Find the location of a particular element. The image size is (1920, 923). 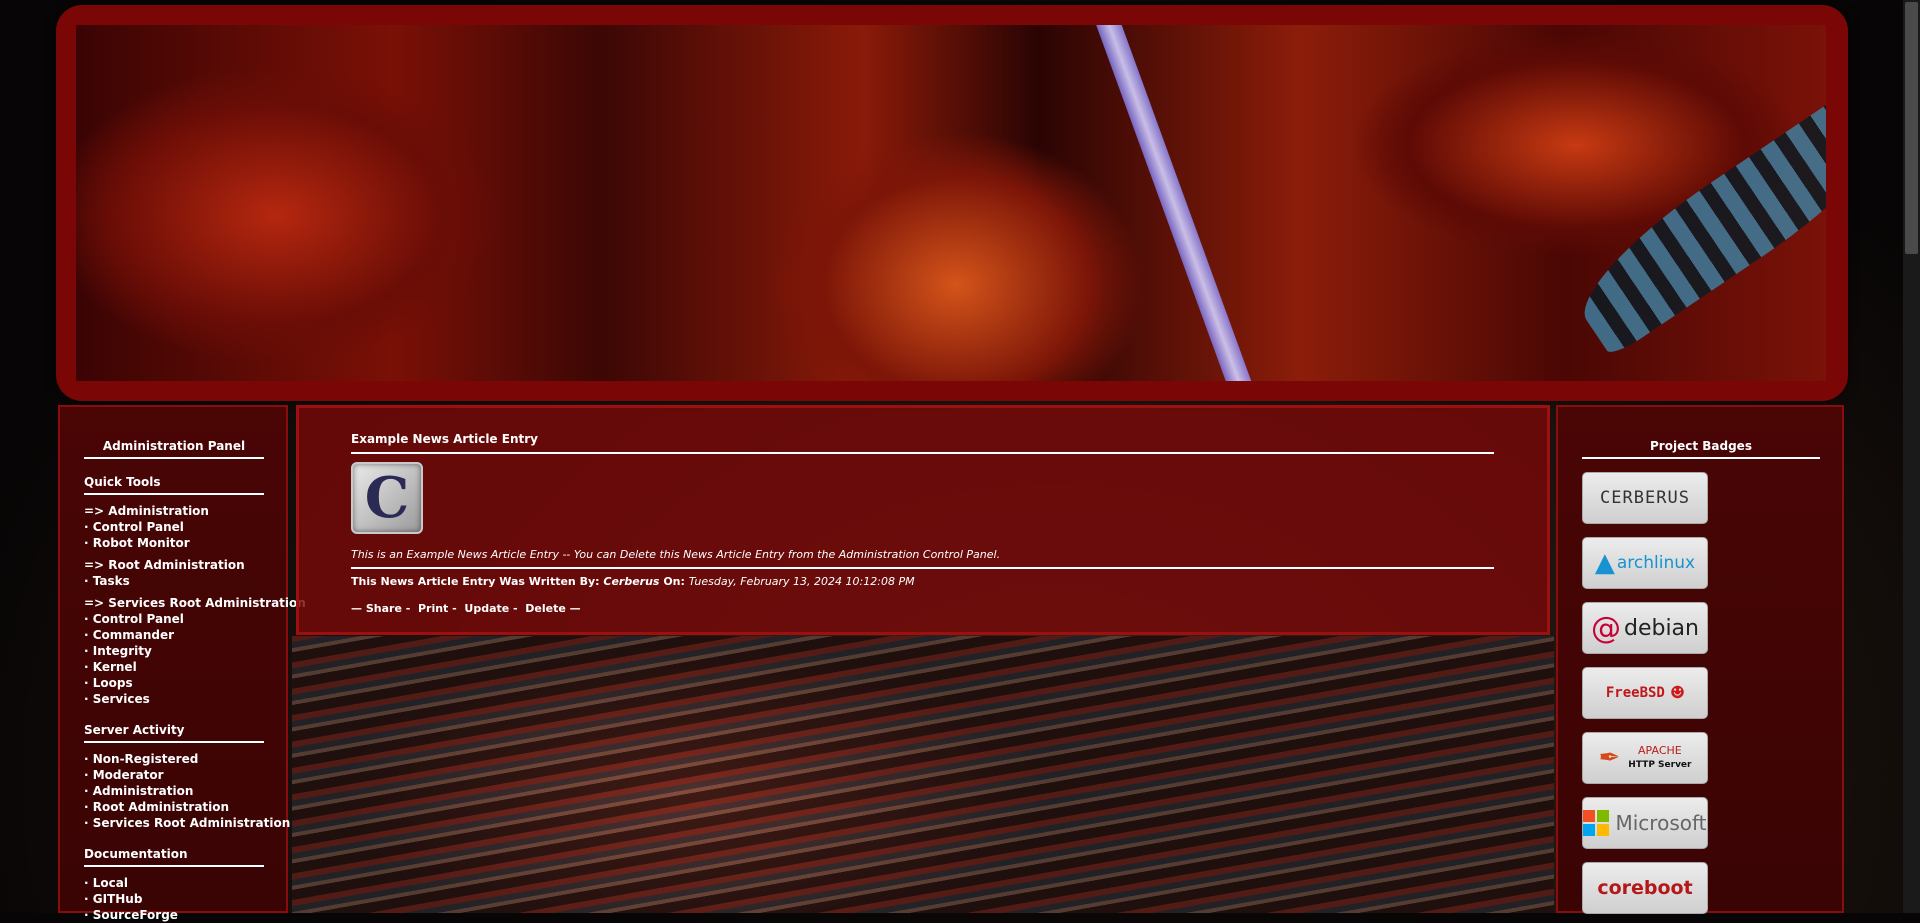

section-heading: Quick Tools is located at coordinates (174, 485).